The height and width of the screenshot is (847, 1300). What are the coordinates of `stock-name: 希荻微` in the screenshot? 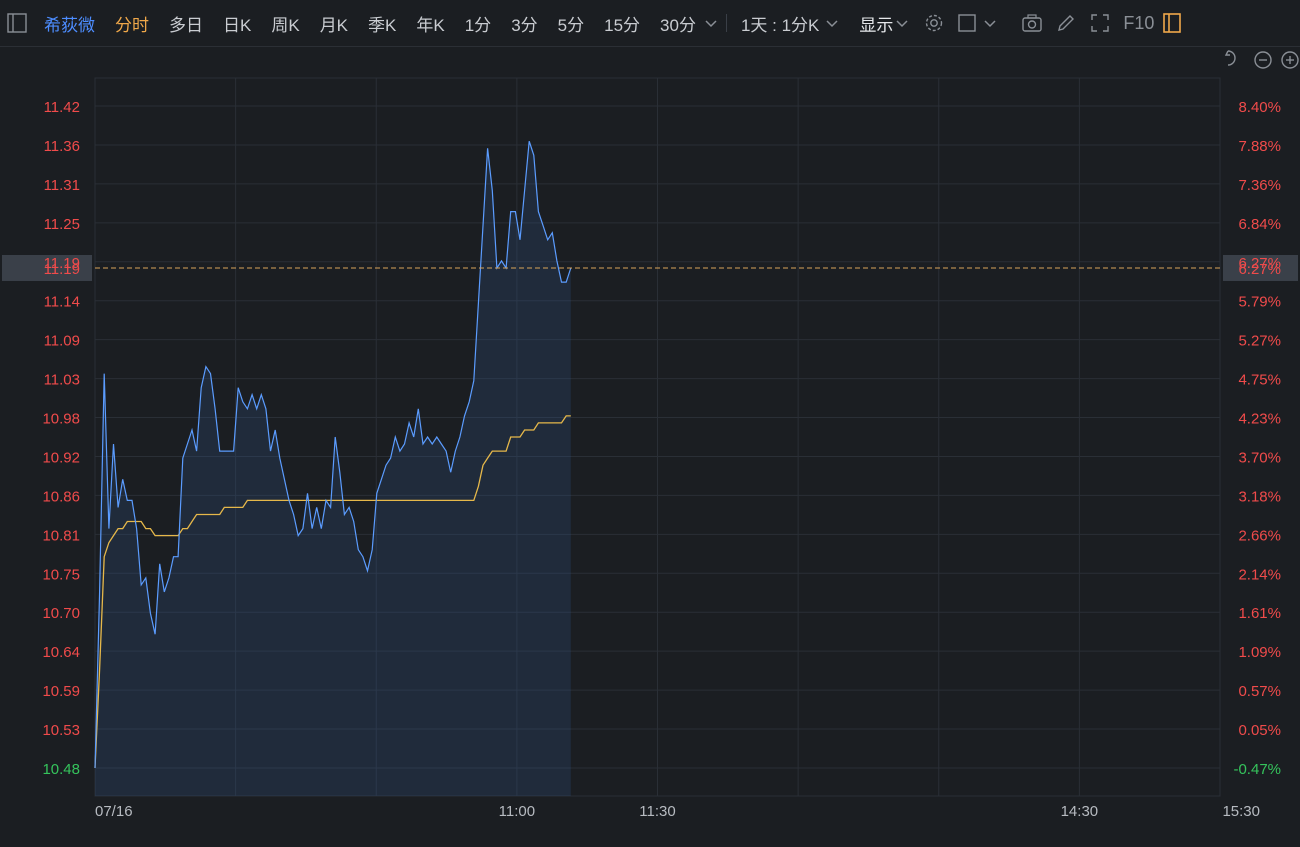 It's located at (69, 23).